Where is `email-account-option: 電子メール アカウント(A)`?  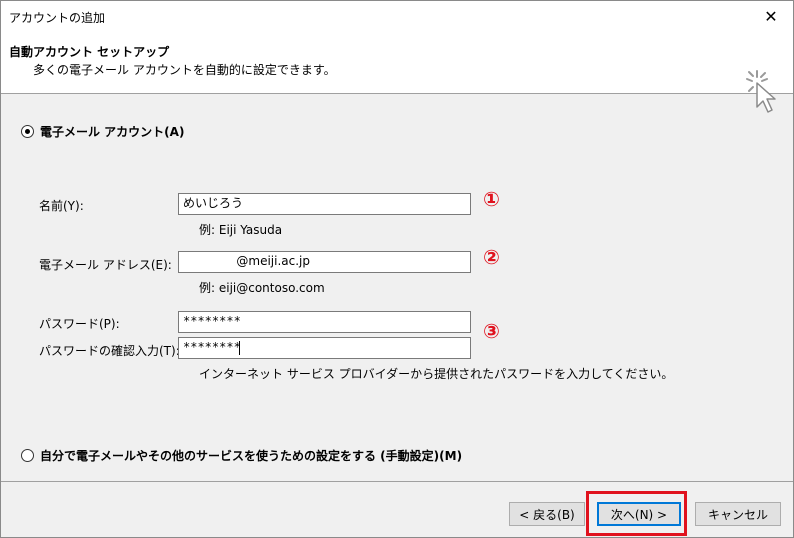
email-account-option: 電子メール アカウント(A) is located at coordinates (102, 131).